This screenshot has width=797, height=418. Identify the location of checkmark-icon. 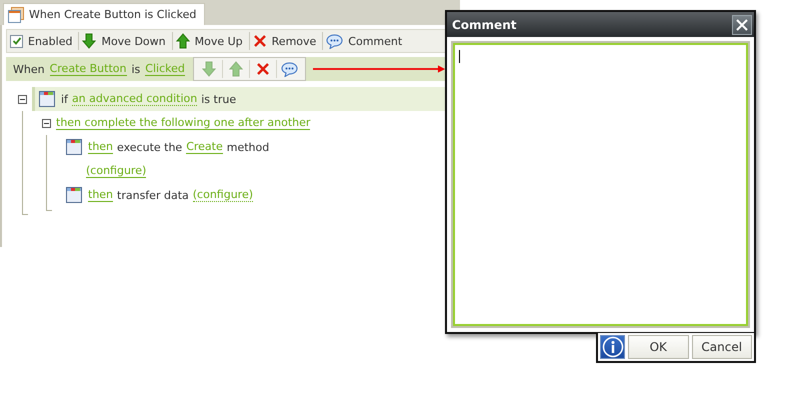
(17, 41).